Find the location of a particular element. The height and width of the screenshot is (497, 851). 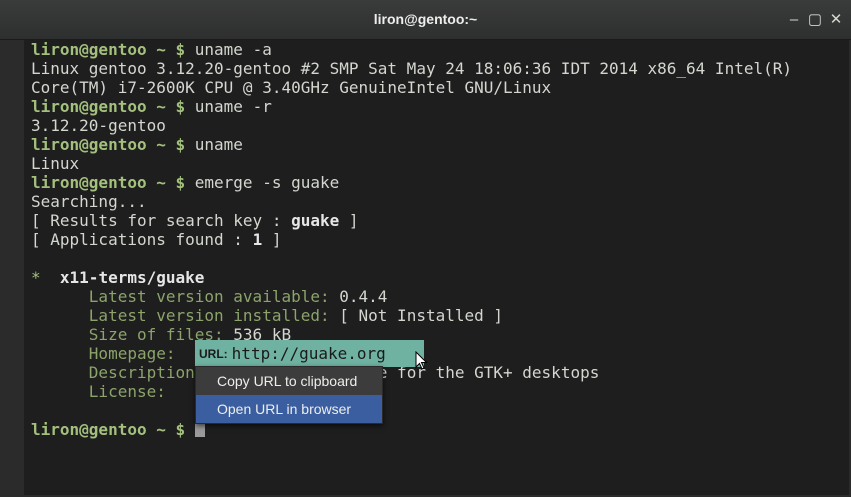

terminal-line: Homepage: is located at coordinates (103, 353).